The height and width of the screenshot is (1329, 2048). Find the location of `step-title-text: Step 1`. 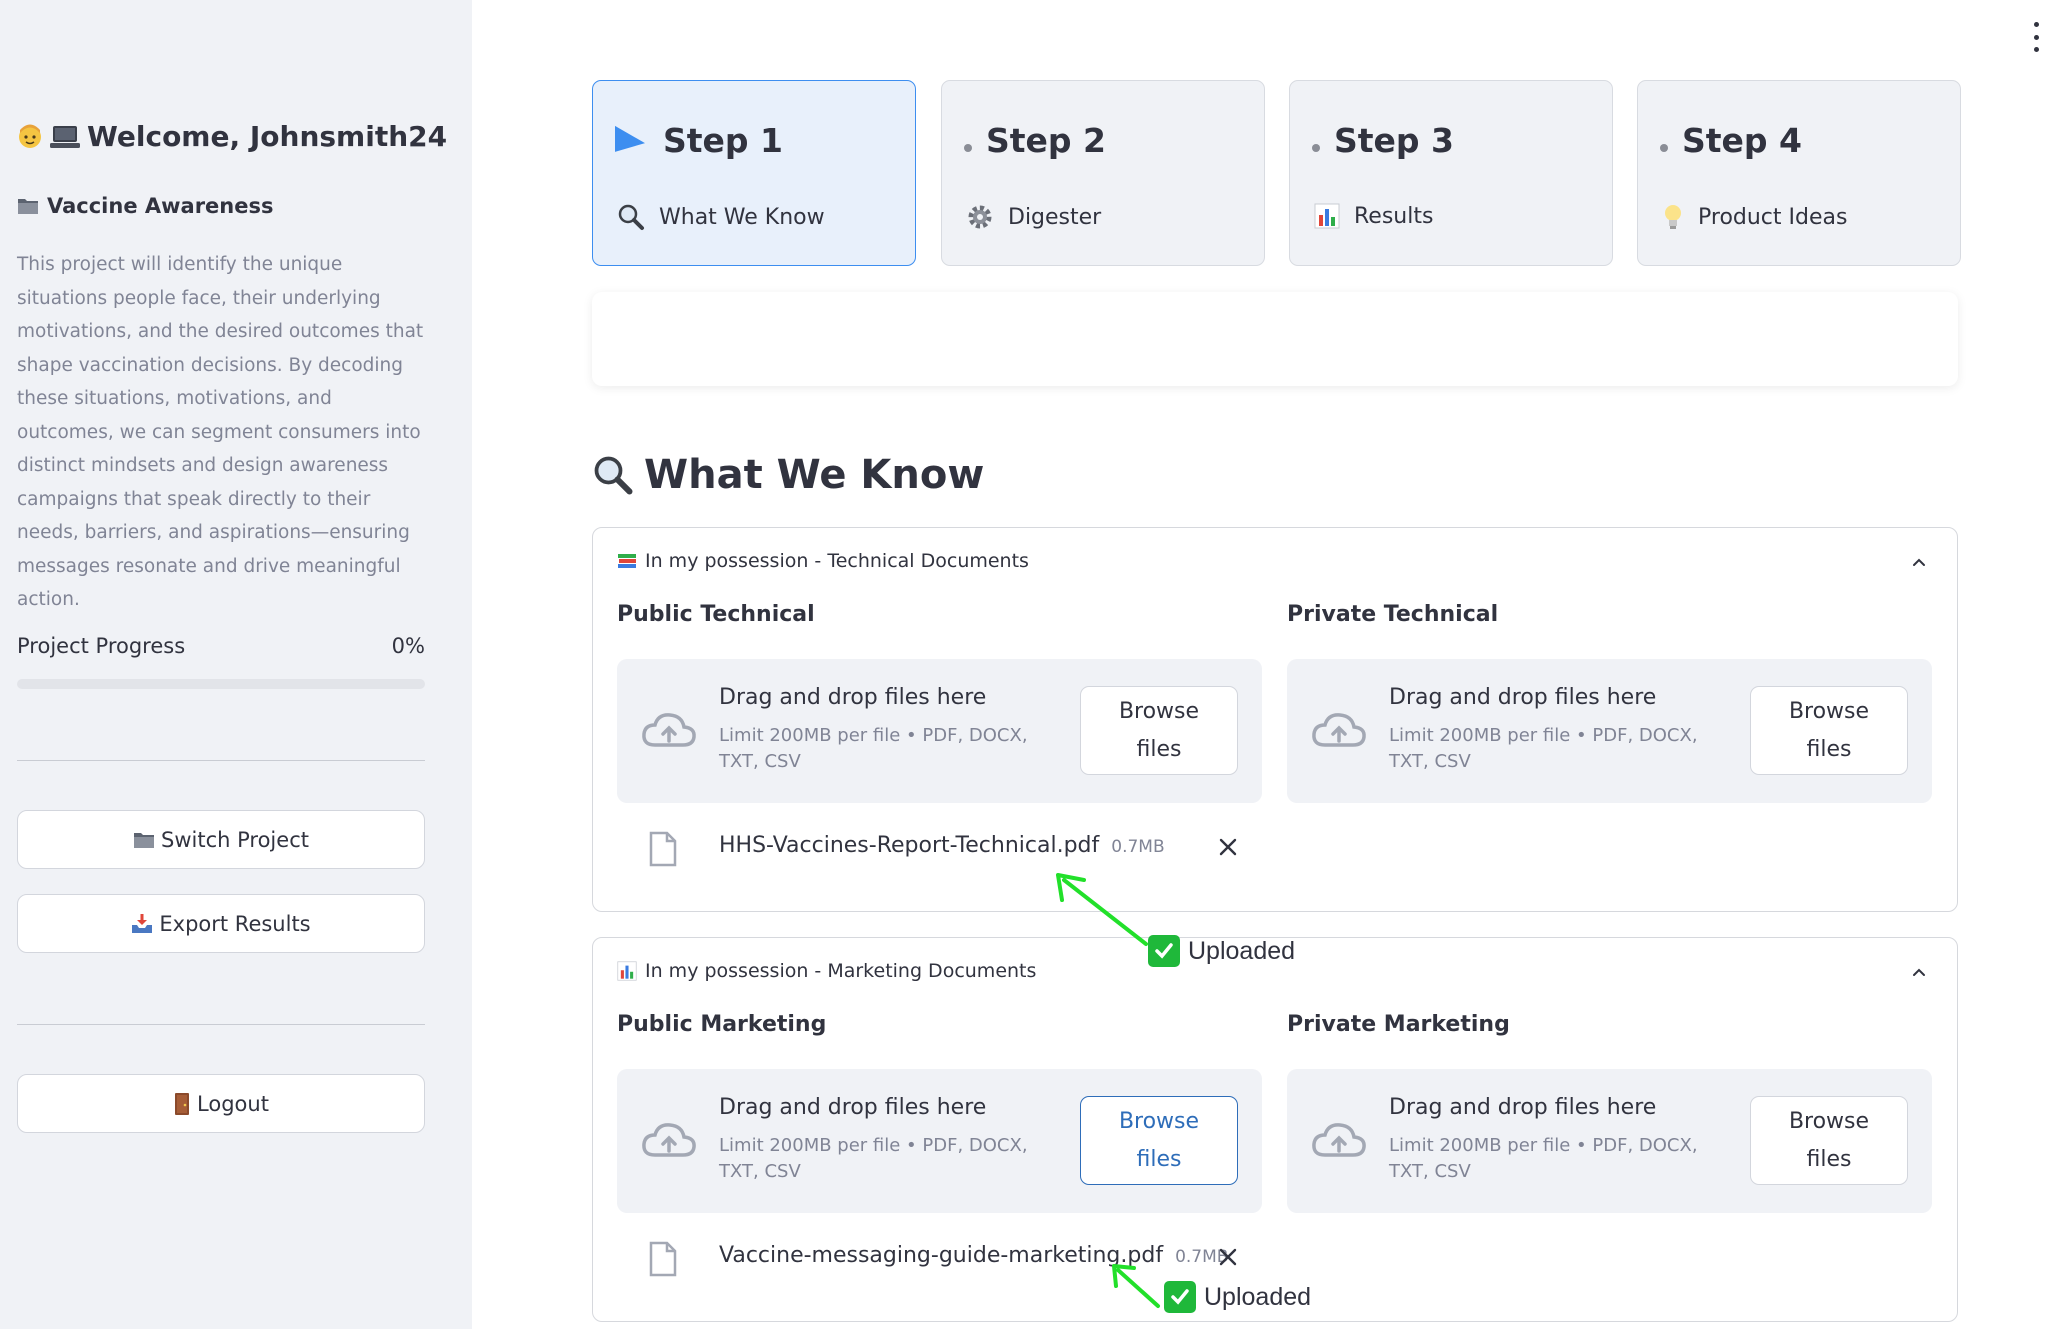

step-title-text: Step 1 is located at coordinates (723, 140).